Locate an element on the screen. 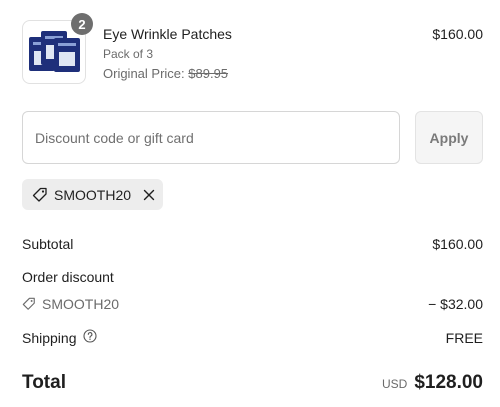 This screenshot has height=407, width=500. order-discount-row: Order discount is located at coordinates (252, 277).